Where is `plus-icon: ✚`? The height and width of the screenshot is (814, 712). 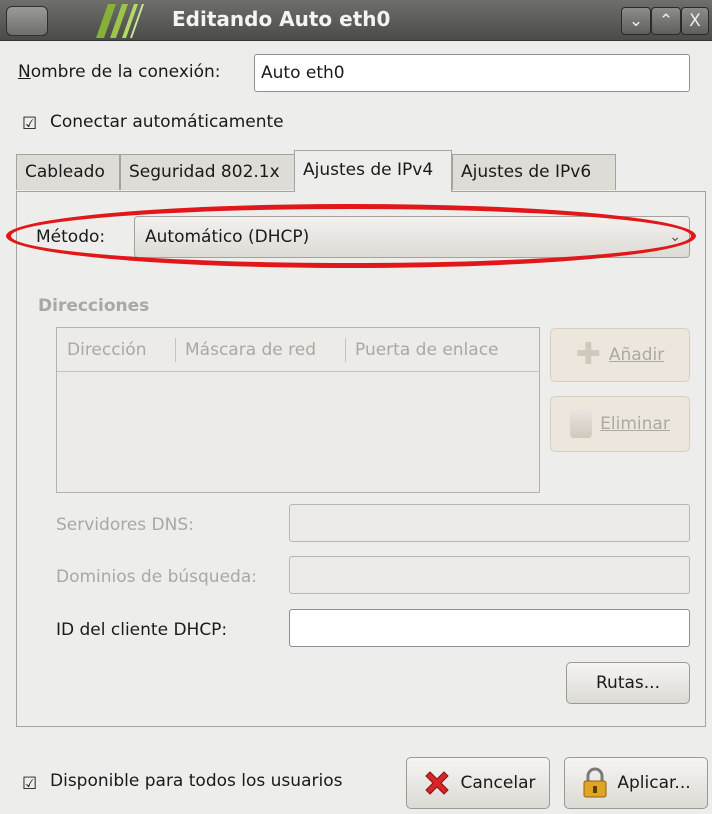 plus-icon: ✚ is located at coordinates (588, 354).